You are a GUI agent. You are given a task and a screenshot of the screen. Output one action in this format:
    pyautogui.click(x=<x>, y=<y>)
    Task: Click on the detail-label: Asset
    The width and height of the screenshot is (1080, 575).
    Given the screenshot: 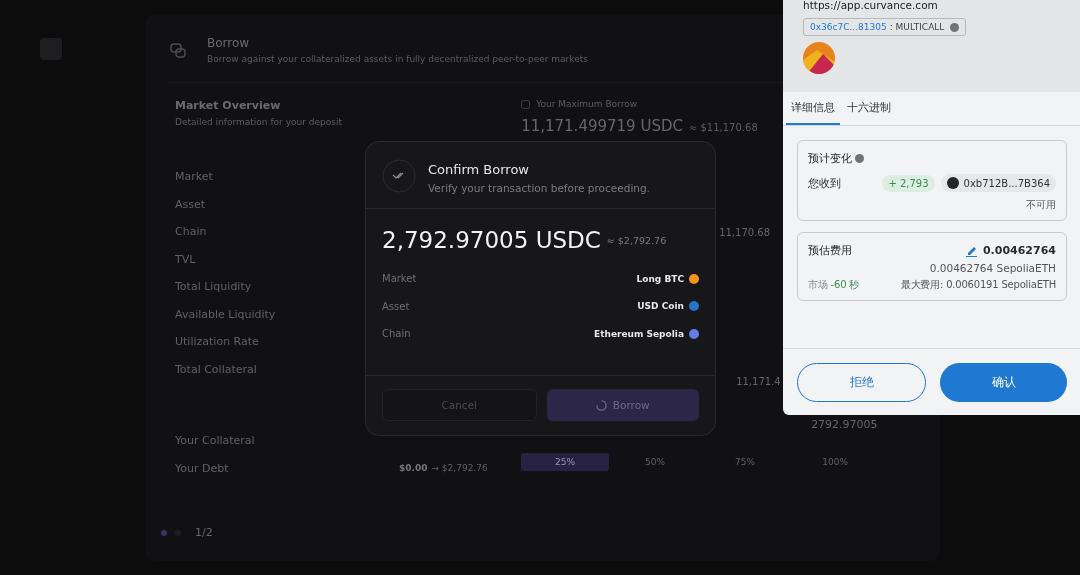 What is the action you would take?
    pyautogui.click(x=396, y=306)
    